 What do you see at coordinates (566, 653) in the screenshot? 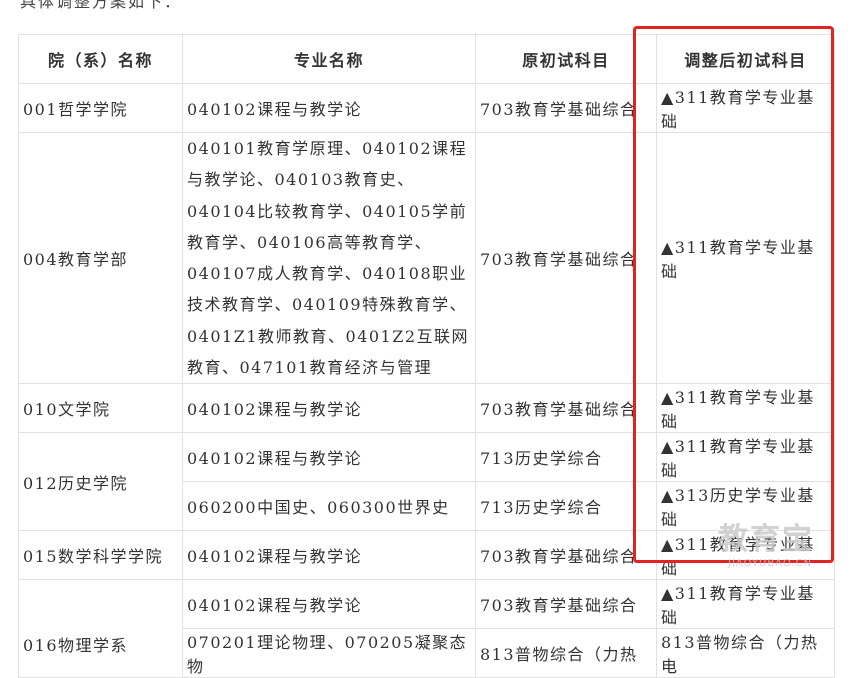
I see `orig-subject-cell: 813普物综合（力热` at bounding box center [566, 653].